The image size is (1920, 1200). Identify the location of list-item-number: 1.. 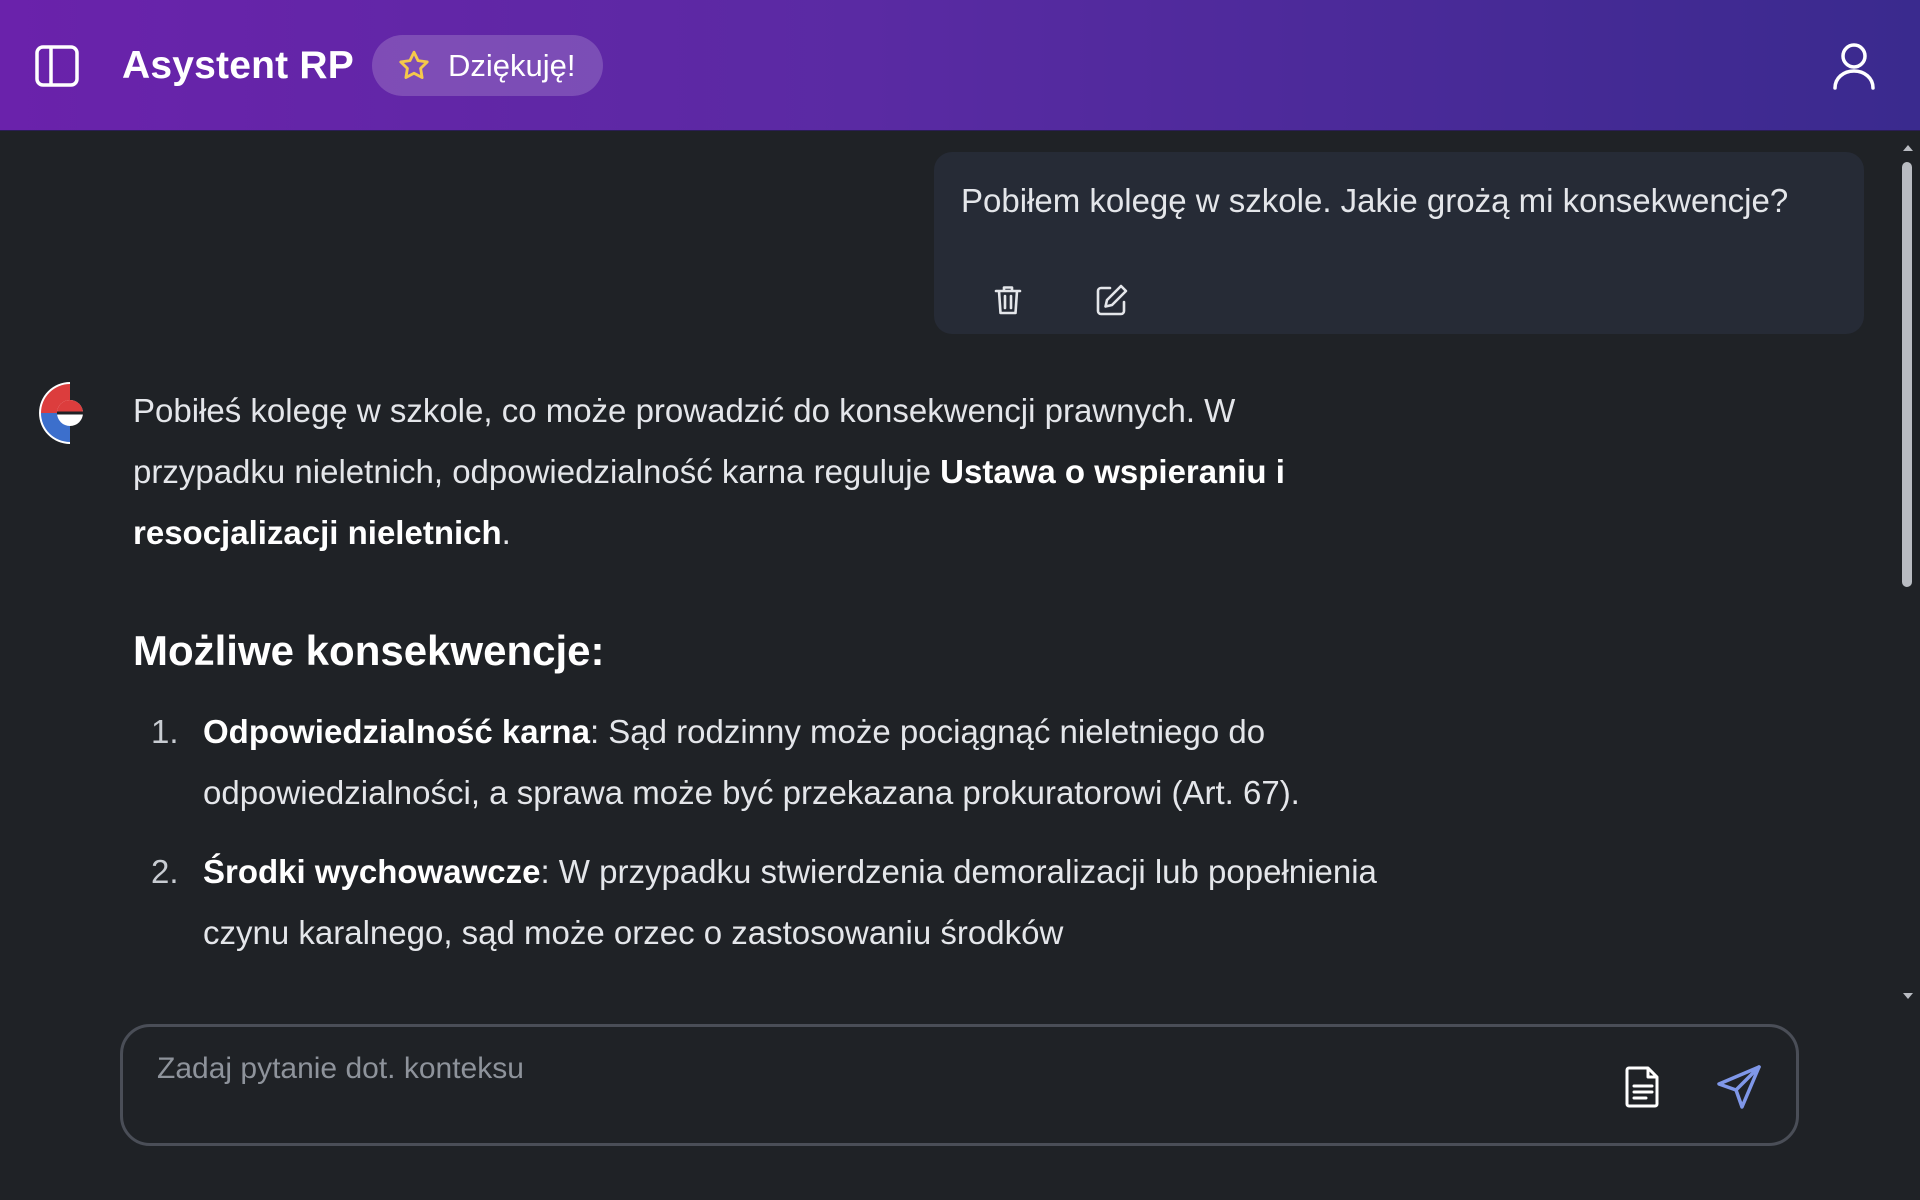
(165, 731).